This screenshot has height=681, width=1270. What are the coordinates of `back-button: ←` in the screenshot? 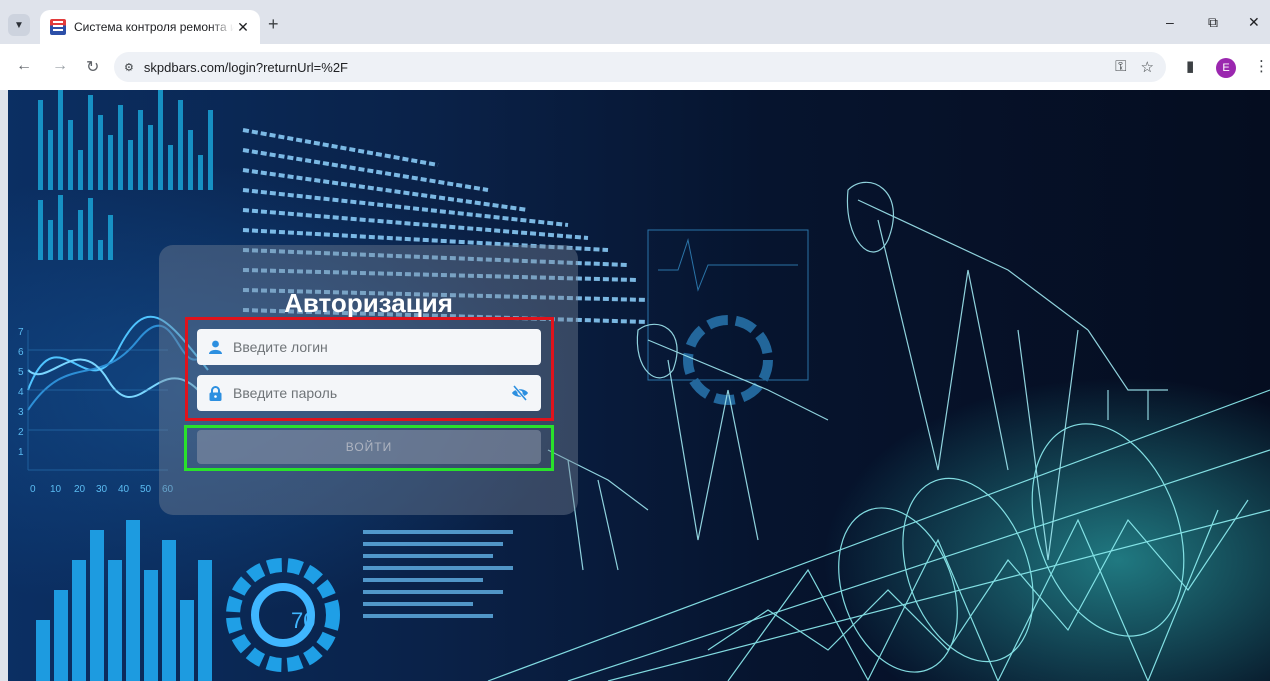 It's located at (24, 66).